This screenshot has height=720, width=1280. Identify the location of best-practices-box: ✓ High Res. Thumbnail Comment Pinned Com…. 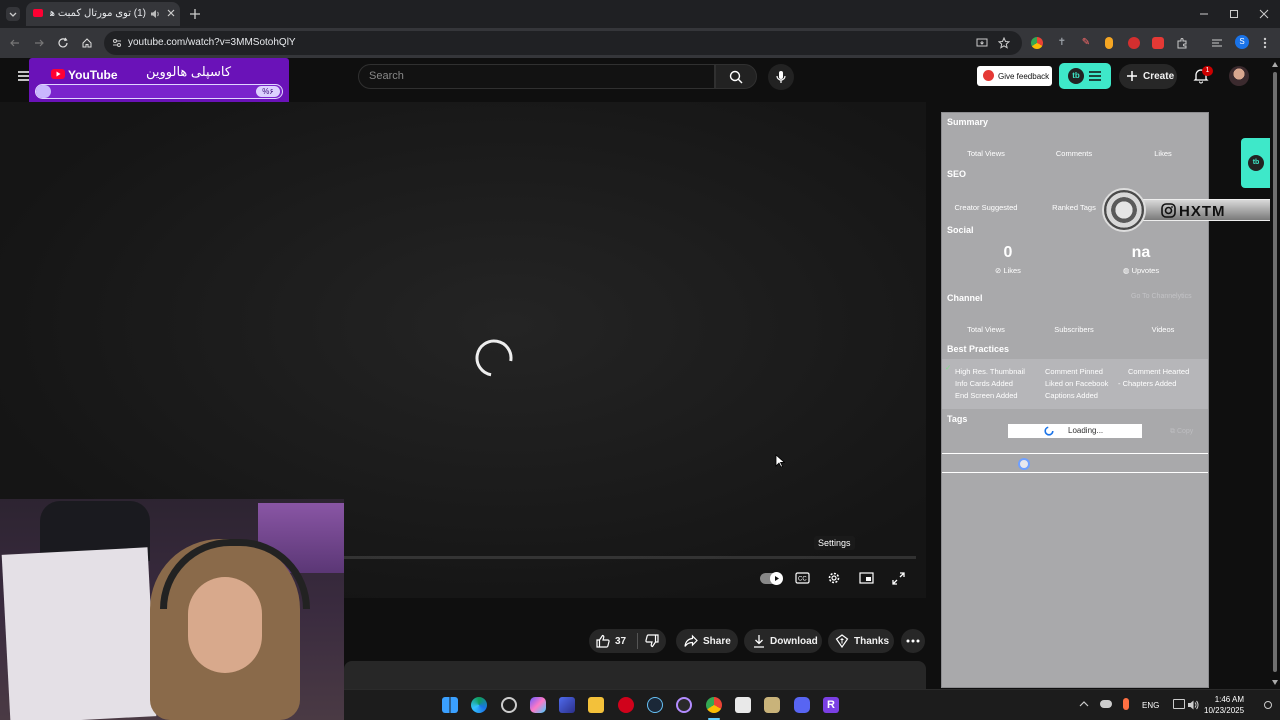
(1075, 384).